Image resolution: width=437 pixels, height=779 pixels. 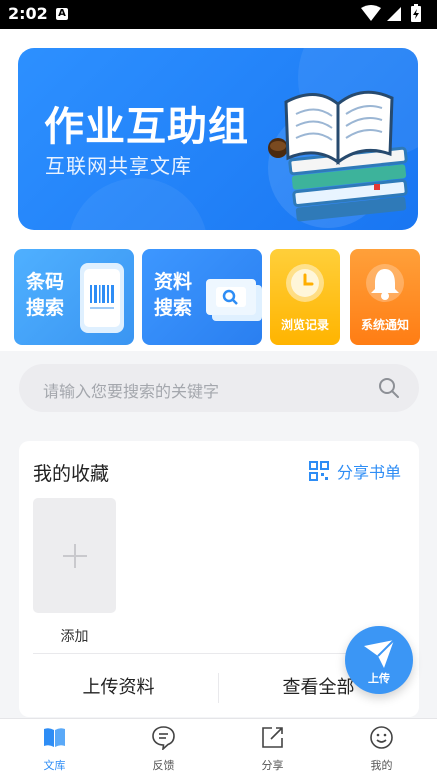 I want to click on tab-share: 分享, so click(x=272, y=749).